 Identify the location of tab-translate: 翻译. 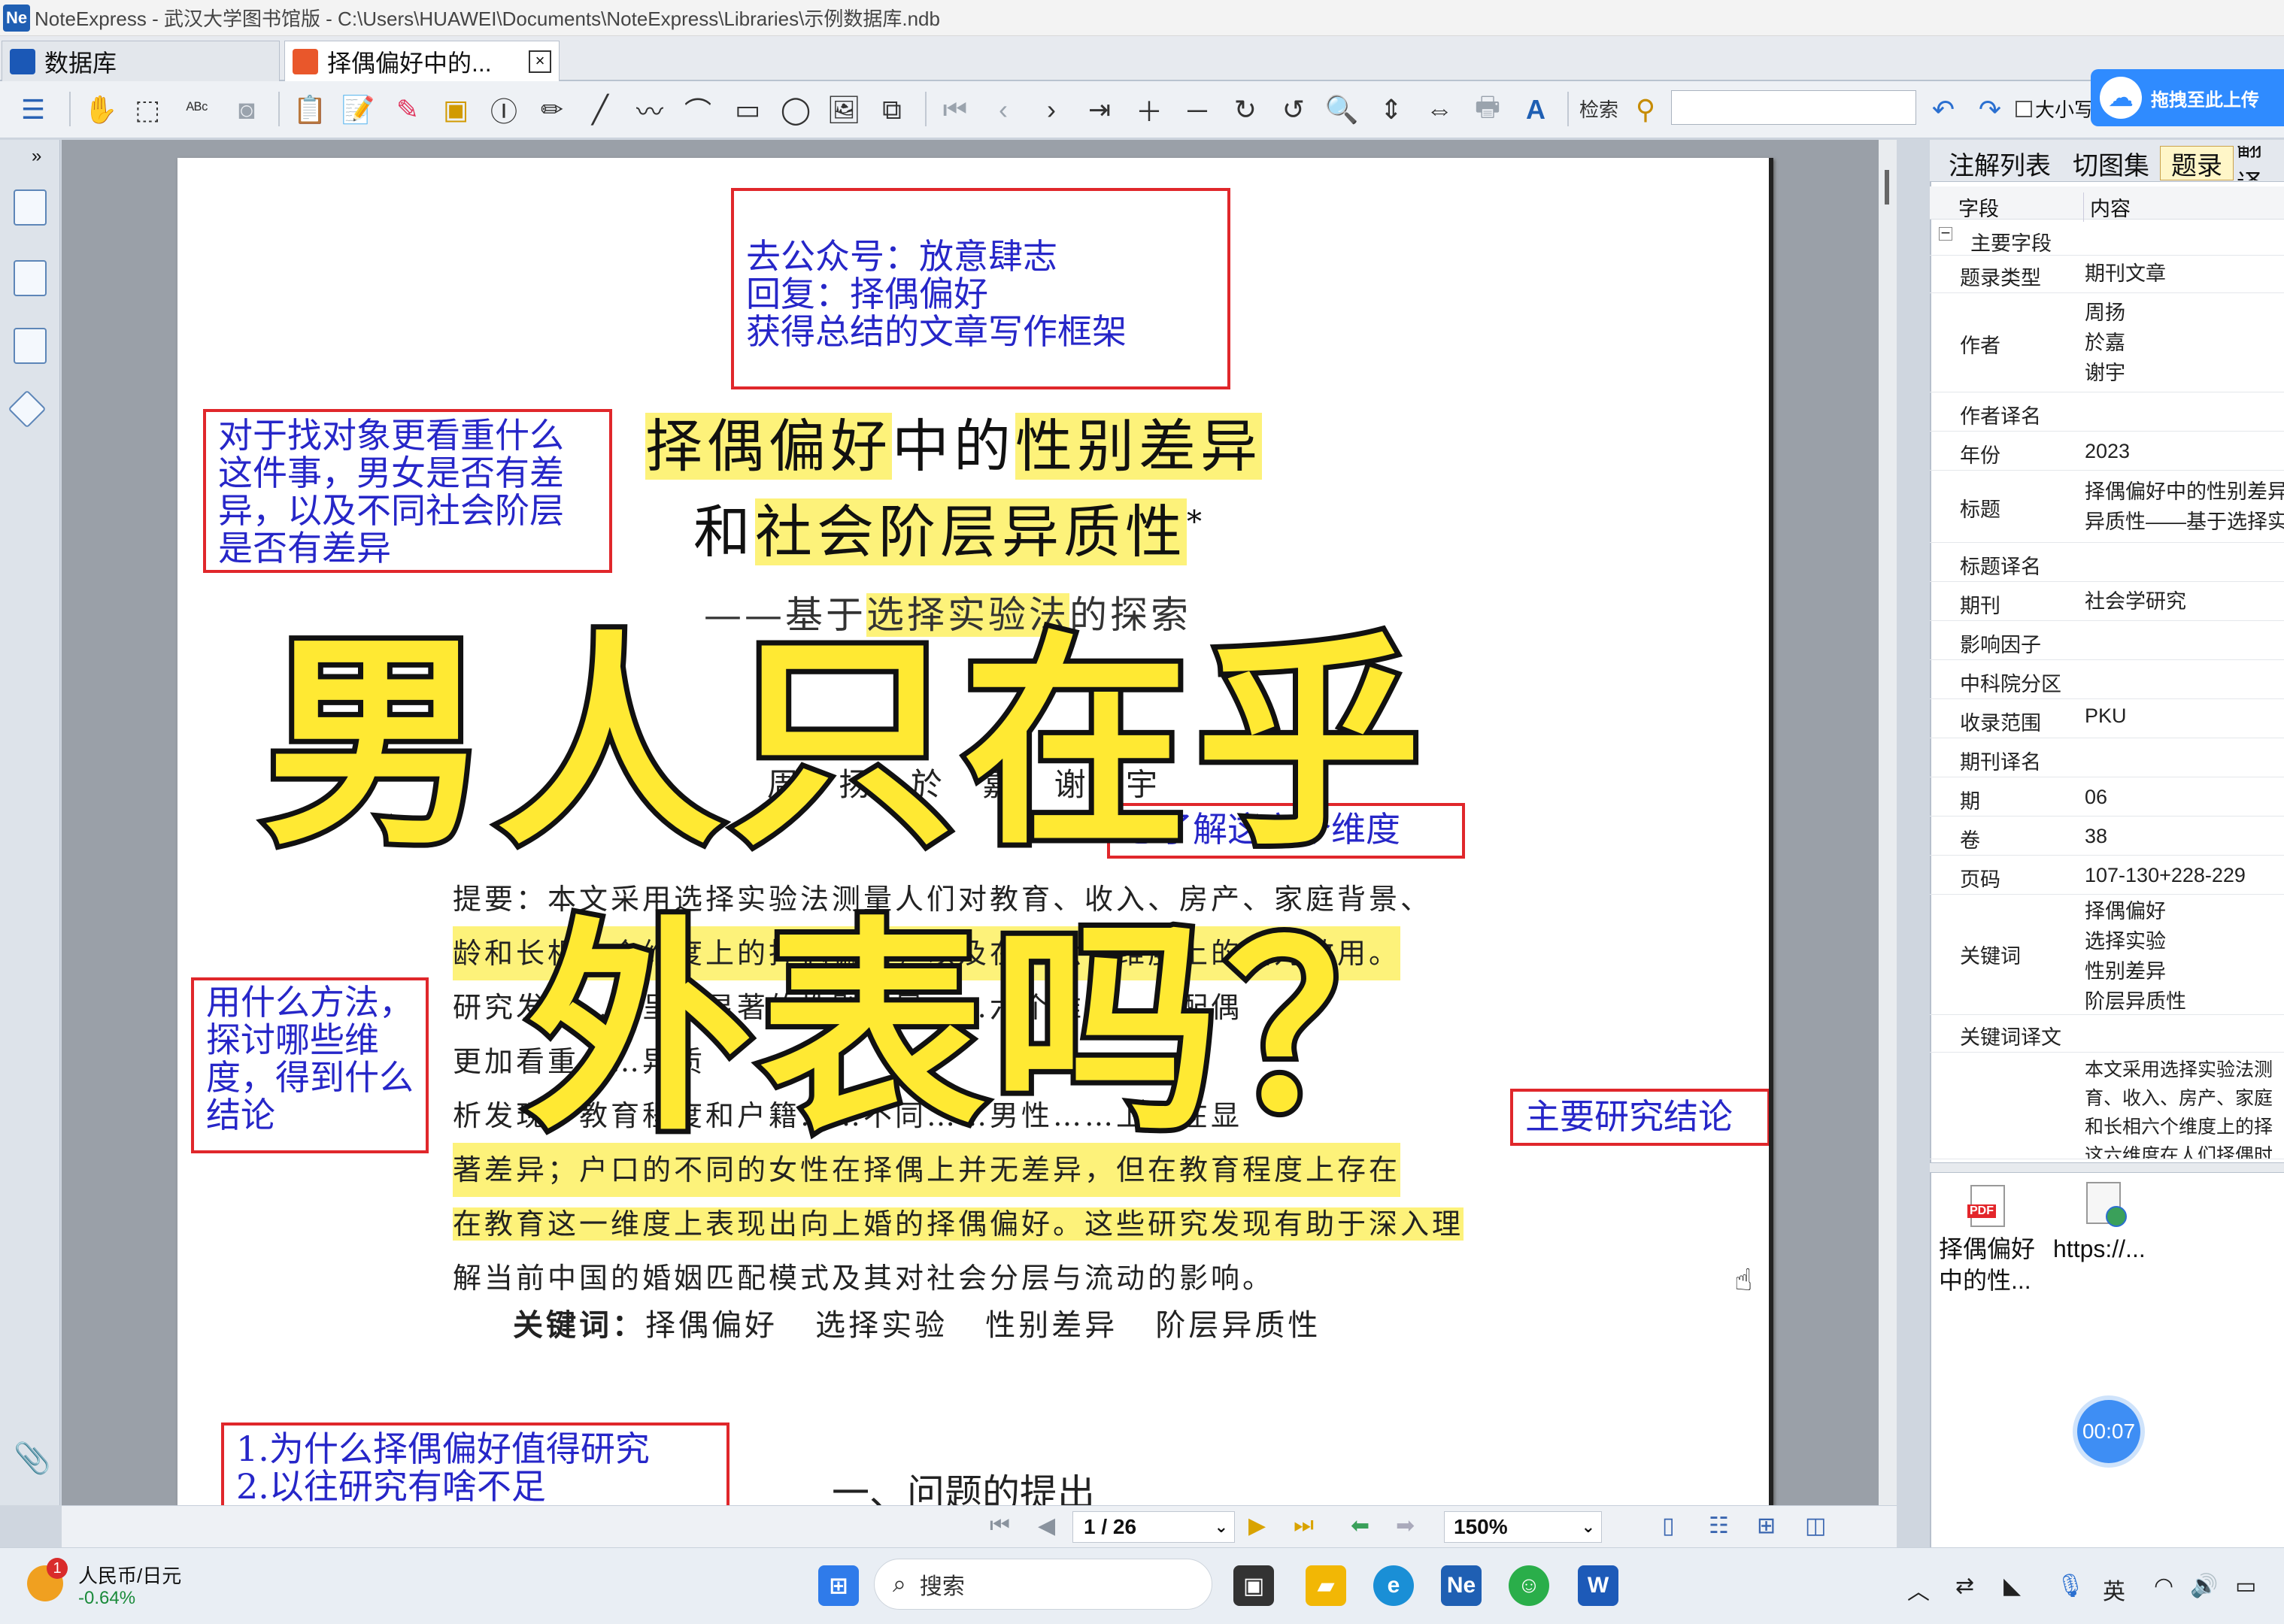
(2261, 163).